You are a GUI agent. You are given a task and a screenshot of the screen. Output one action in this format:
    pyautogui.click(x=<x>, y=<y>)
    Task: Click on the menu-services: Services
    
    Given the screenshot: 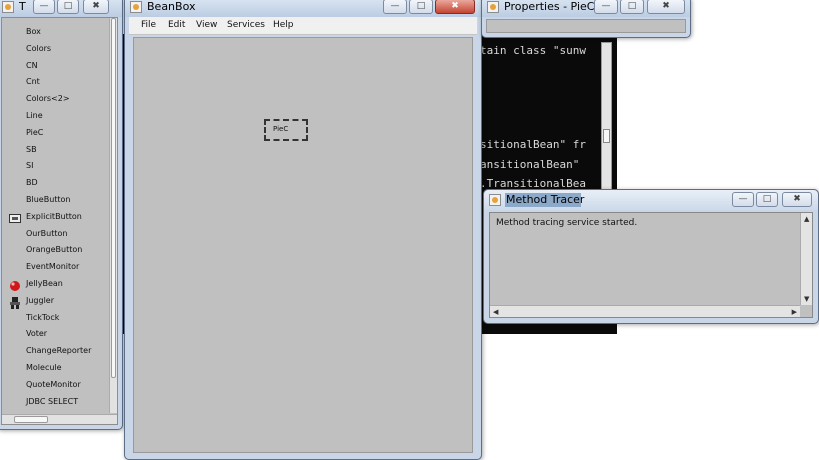 What is the action you would take?
    pyautogui.click(x=246, y=25)
    